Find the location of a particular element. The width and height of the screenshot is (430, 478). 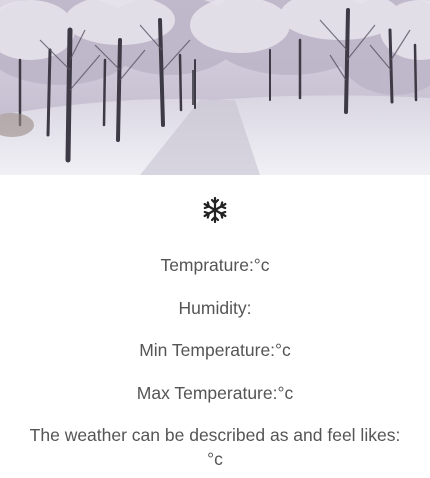

description-line-2: °c is located at coordinates (215, 459).